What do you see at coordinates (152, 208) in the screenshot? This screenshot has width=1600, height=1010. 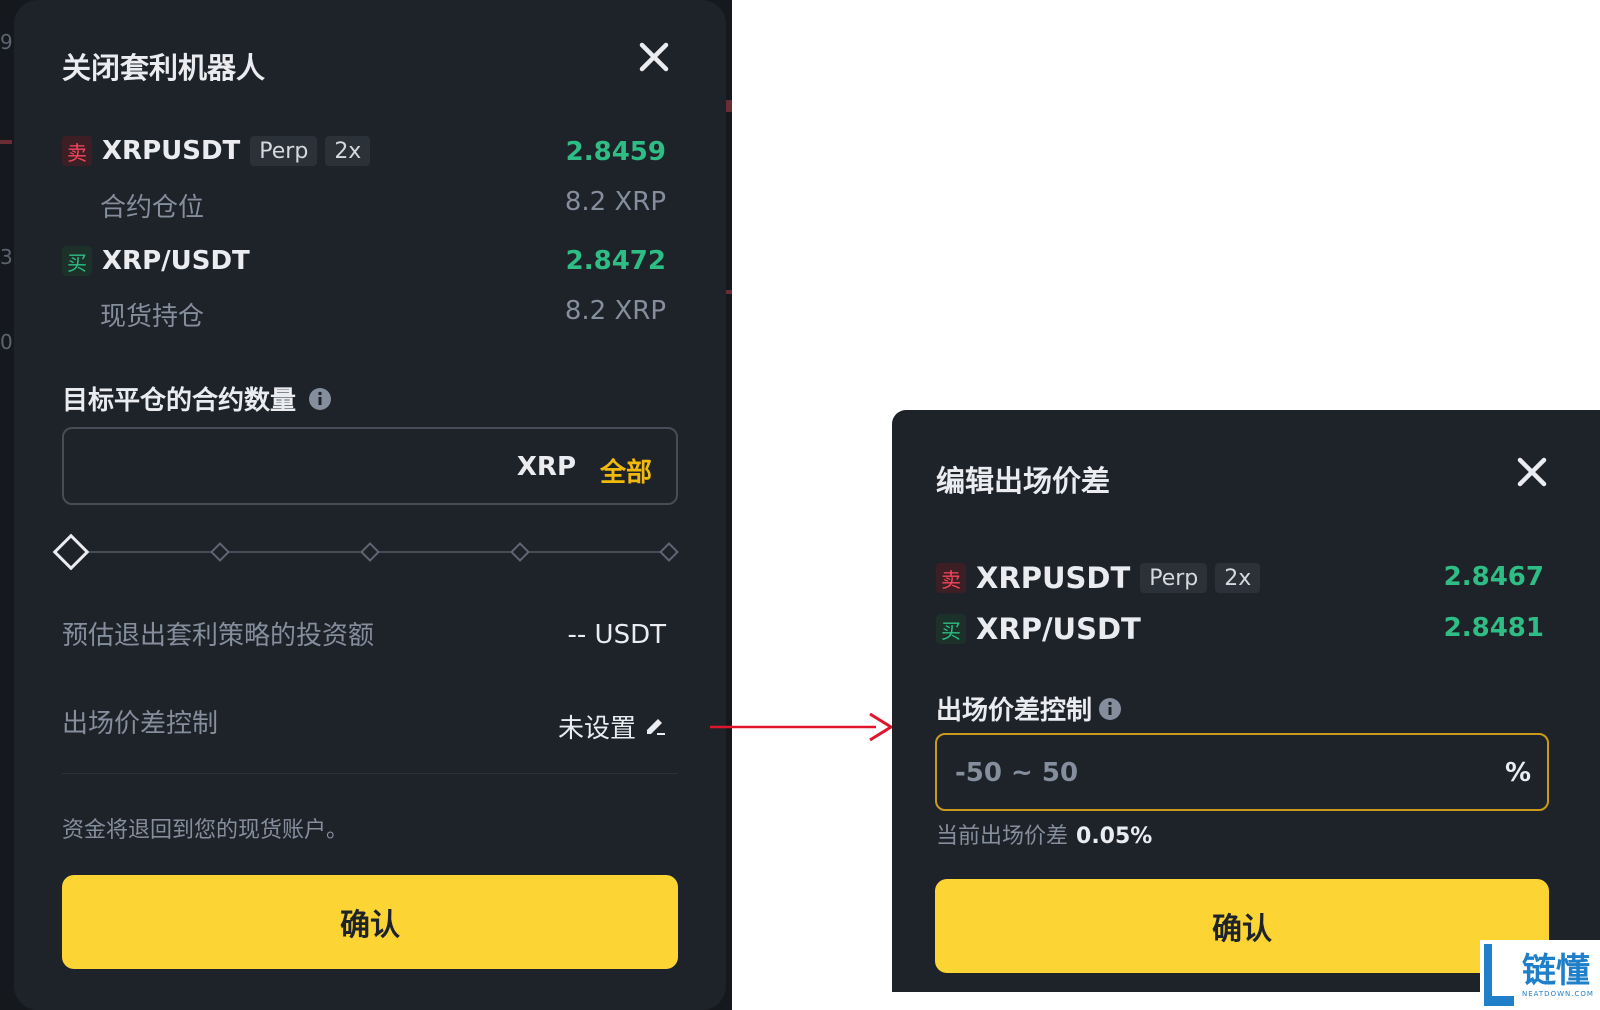 I see `contract-position-label: 合约仓位` at bounding box center [152, 208].